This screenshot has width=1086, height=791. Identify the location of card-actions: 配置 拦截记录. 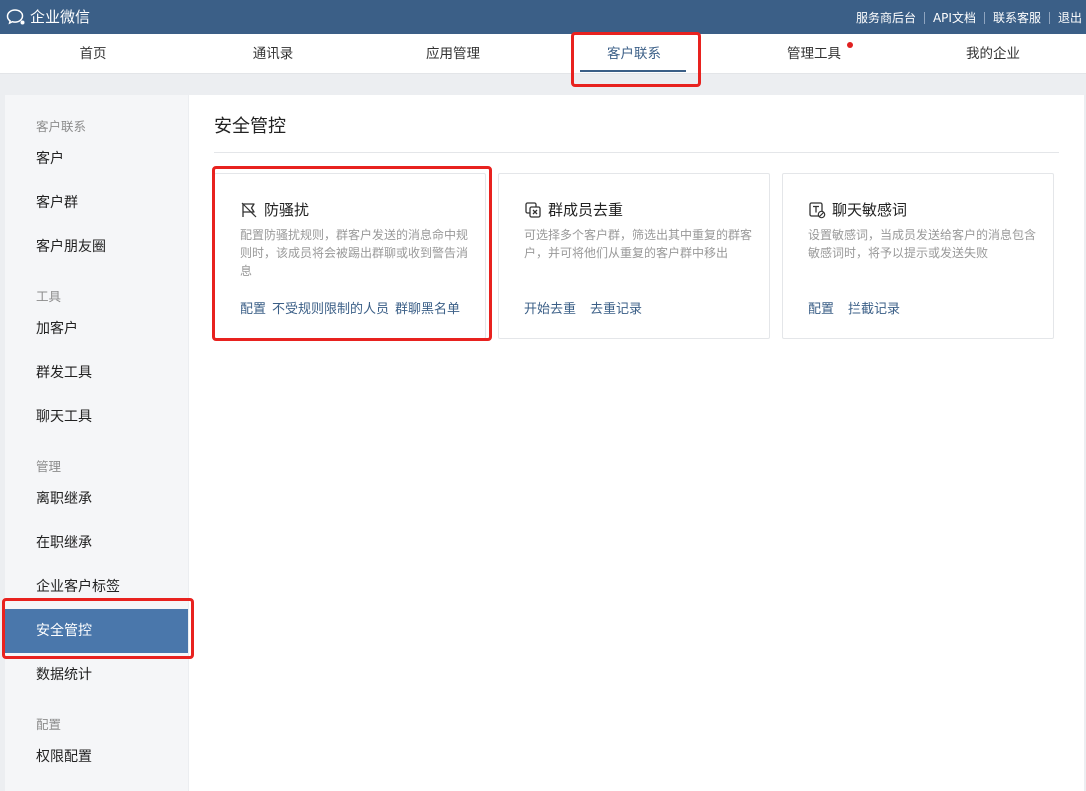
(854, 307).